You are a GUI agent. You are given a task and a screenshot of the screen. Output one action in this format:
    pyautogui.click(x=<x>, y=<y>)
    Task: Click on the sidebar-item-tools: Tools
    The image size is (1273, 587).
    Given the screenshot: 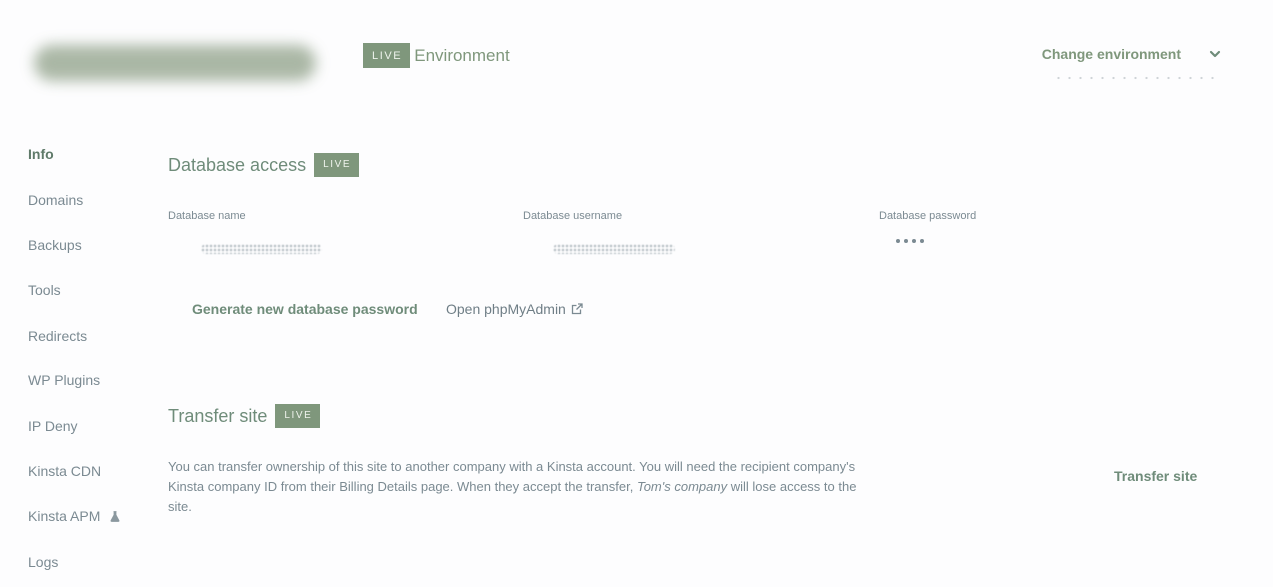 What is the action you would take?
    pyautogui.click(x=44, y=290)
    